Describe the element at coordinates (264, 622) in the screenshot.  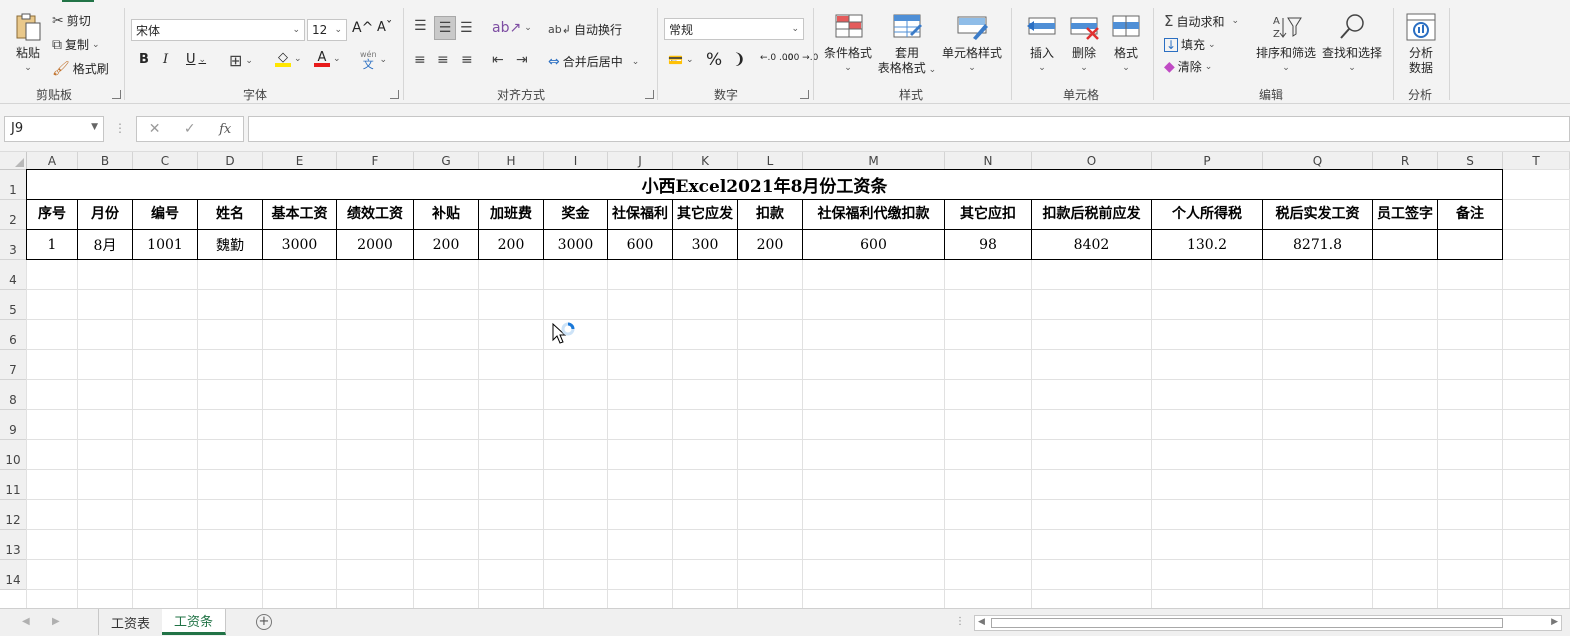
I see `add-sheet-button: +` at that location.